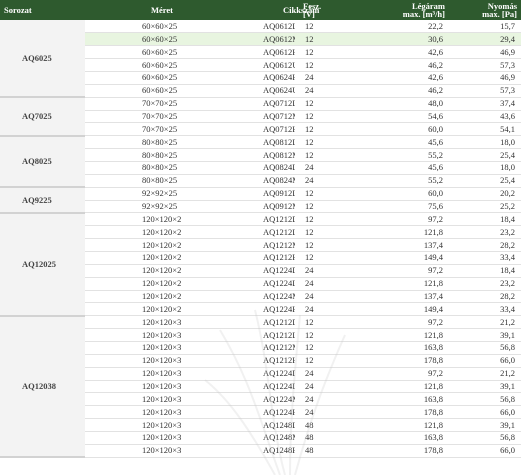 This screenshot has height=475, width=521. I want to click on pressure-cell: 28,2, so click(485, 297).